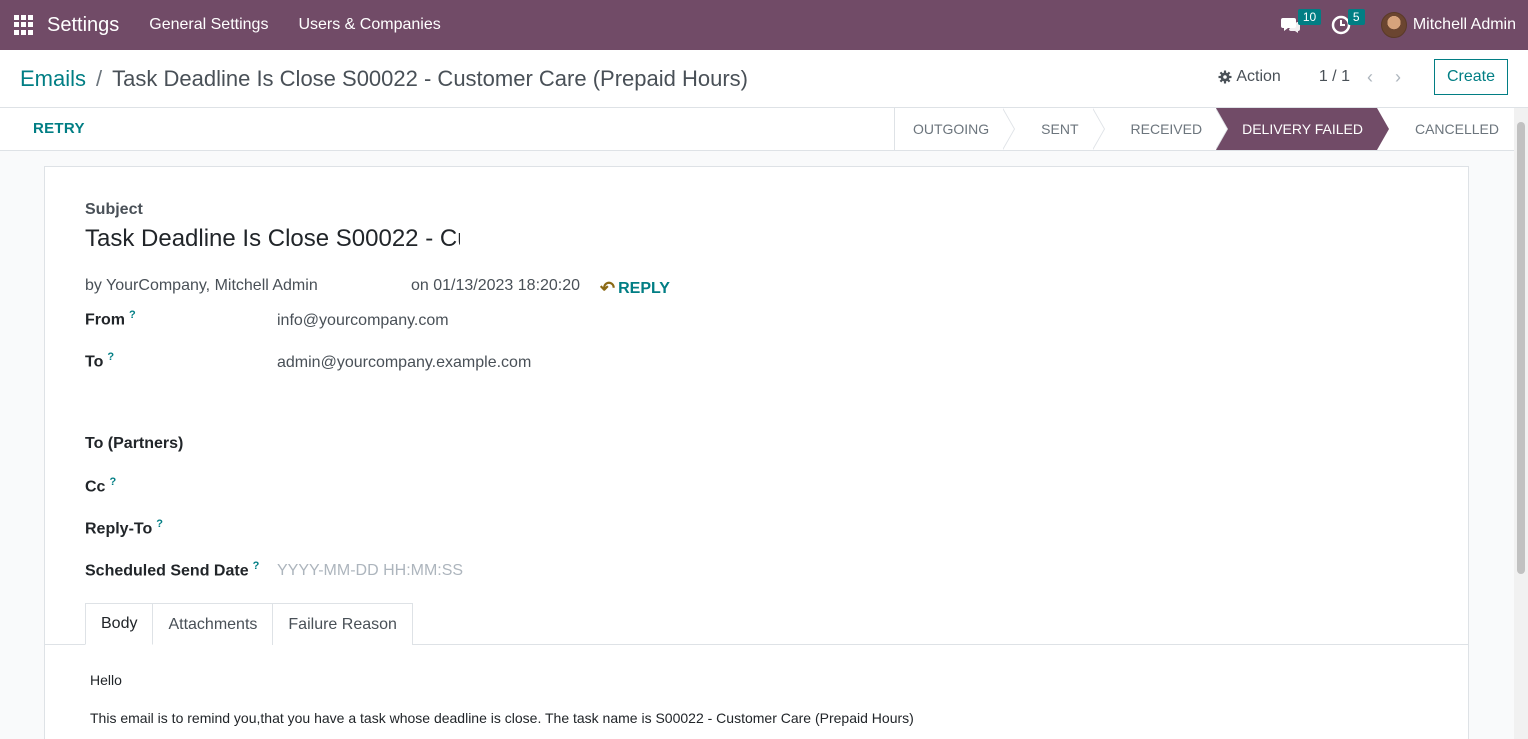 The image size is (1528, 739). I want to click on from-field: info@yourcompany.com, so click(363, 321).